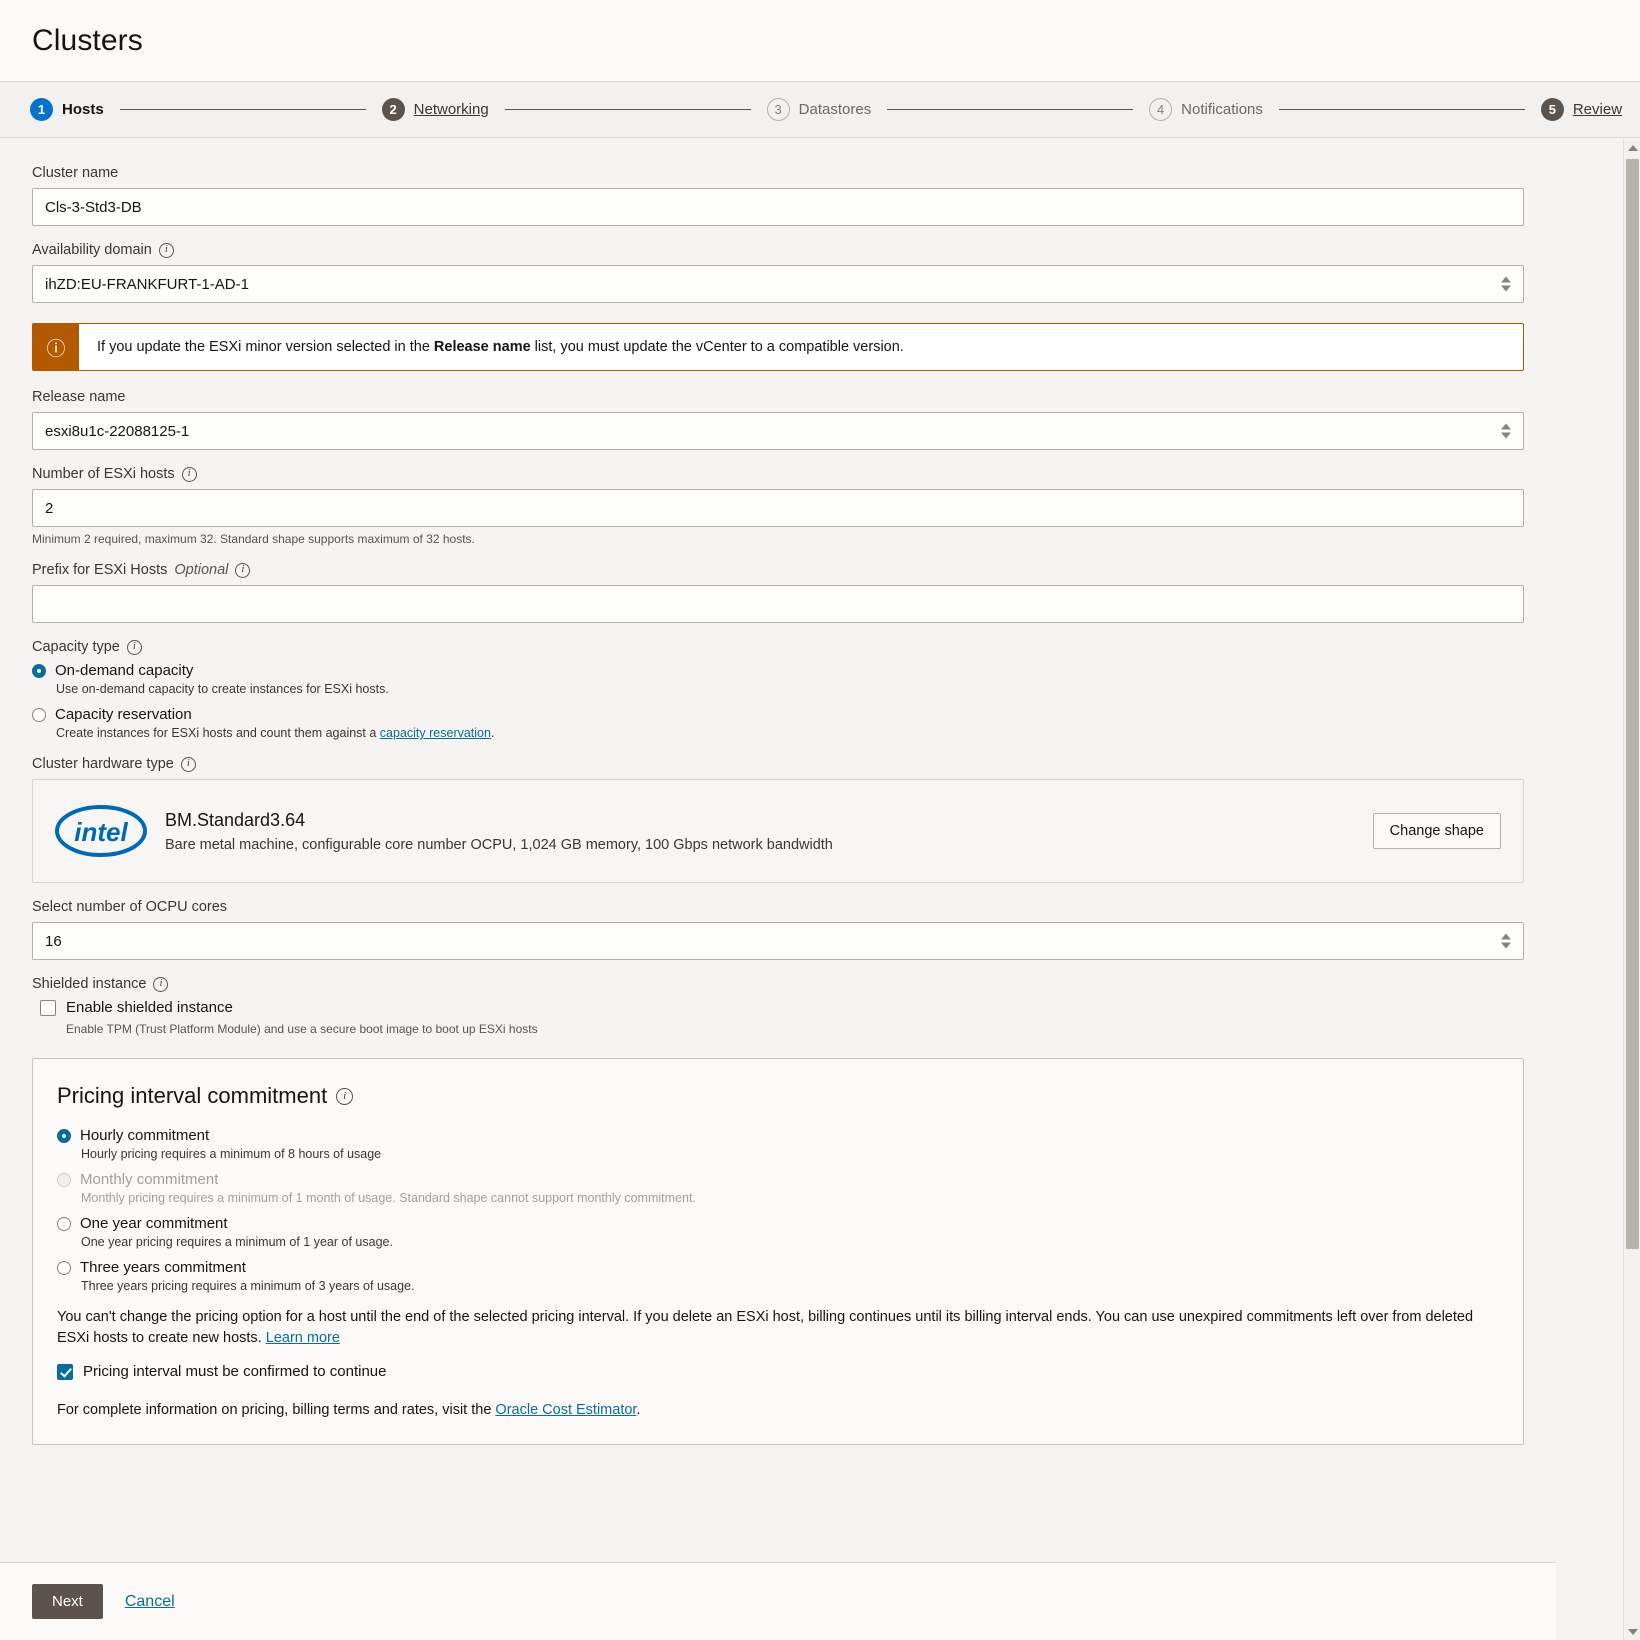 The image size is (1640, 1640). What do you see at coordinates (101, 832) in the screenshot?
I see `svg-text: intel` at bounding box center [101, 832].